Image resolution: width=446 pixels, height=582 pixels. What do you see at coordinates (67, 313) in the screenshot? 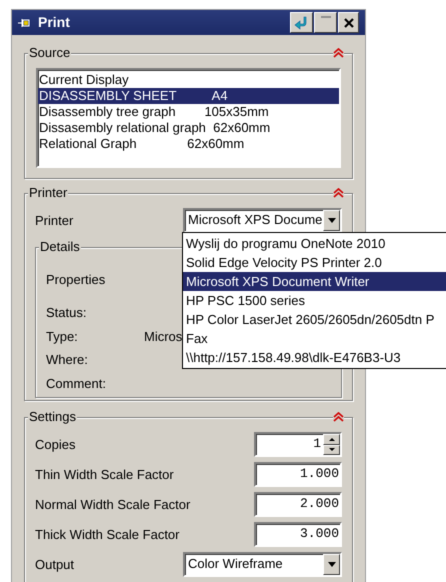
I see `field-label: Status:` at bounding box center [67, 313].